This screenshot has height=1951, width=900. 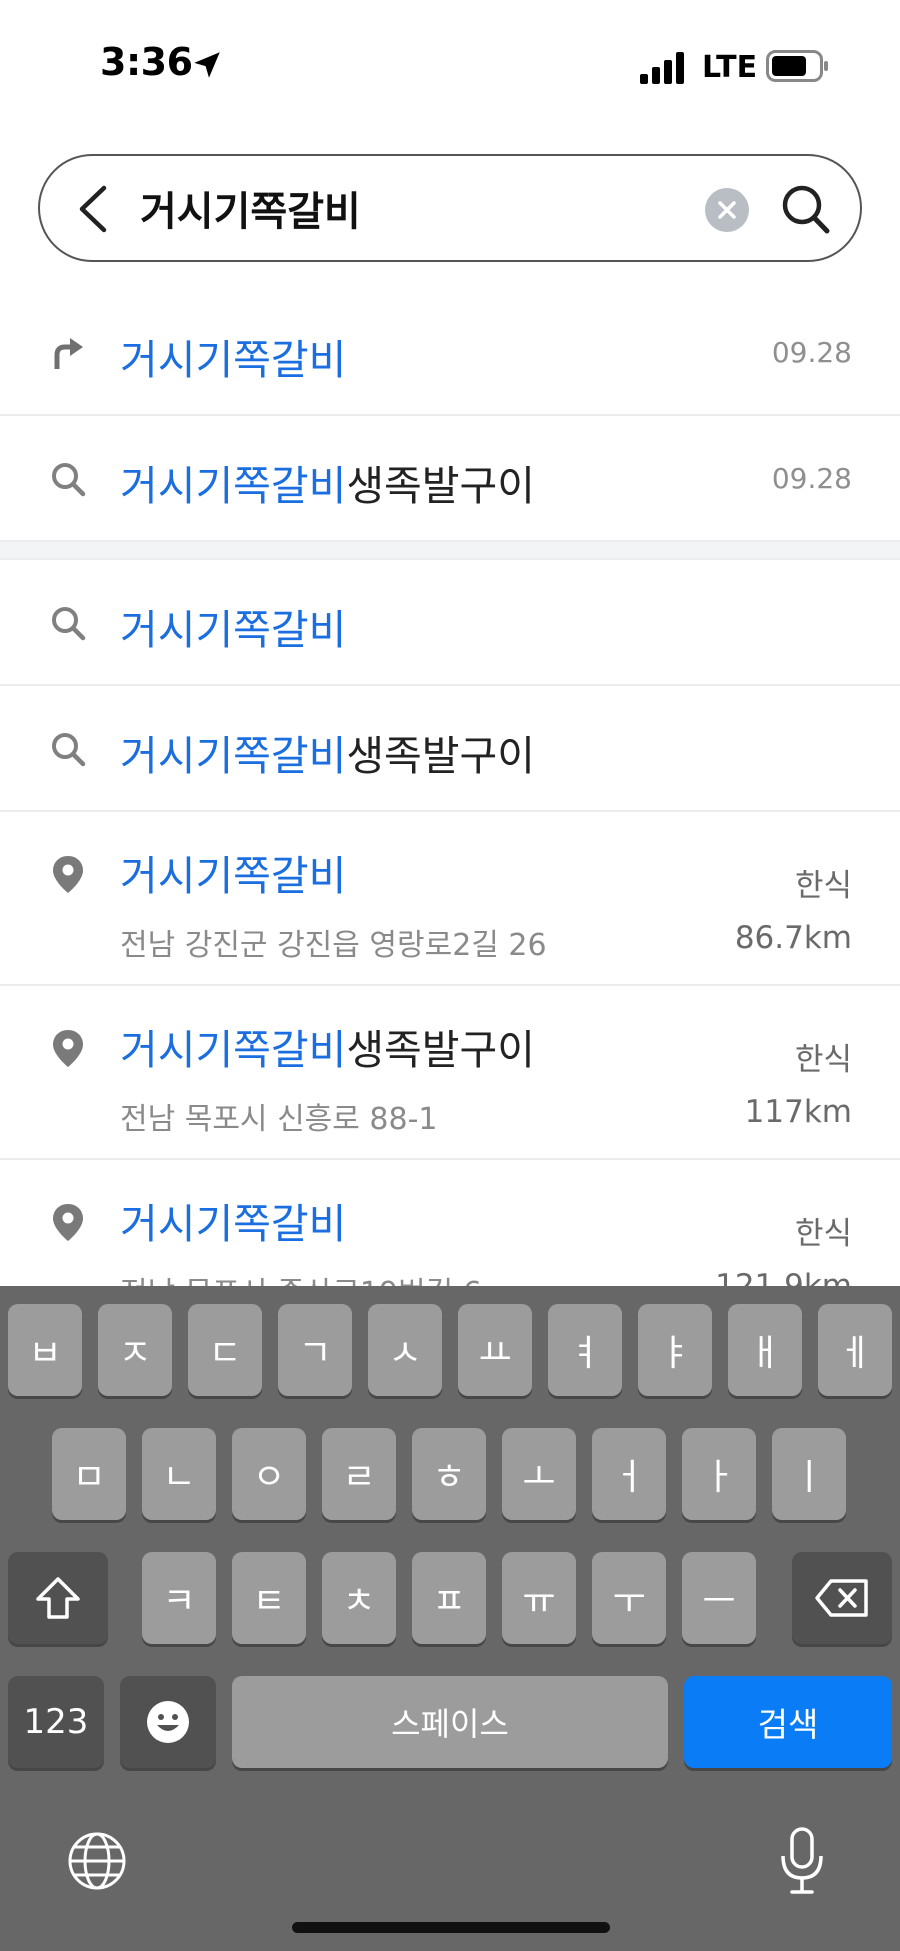 I want to click on key: ㅜ, so click(x=629, y=1598).